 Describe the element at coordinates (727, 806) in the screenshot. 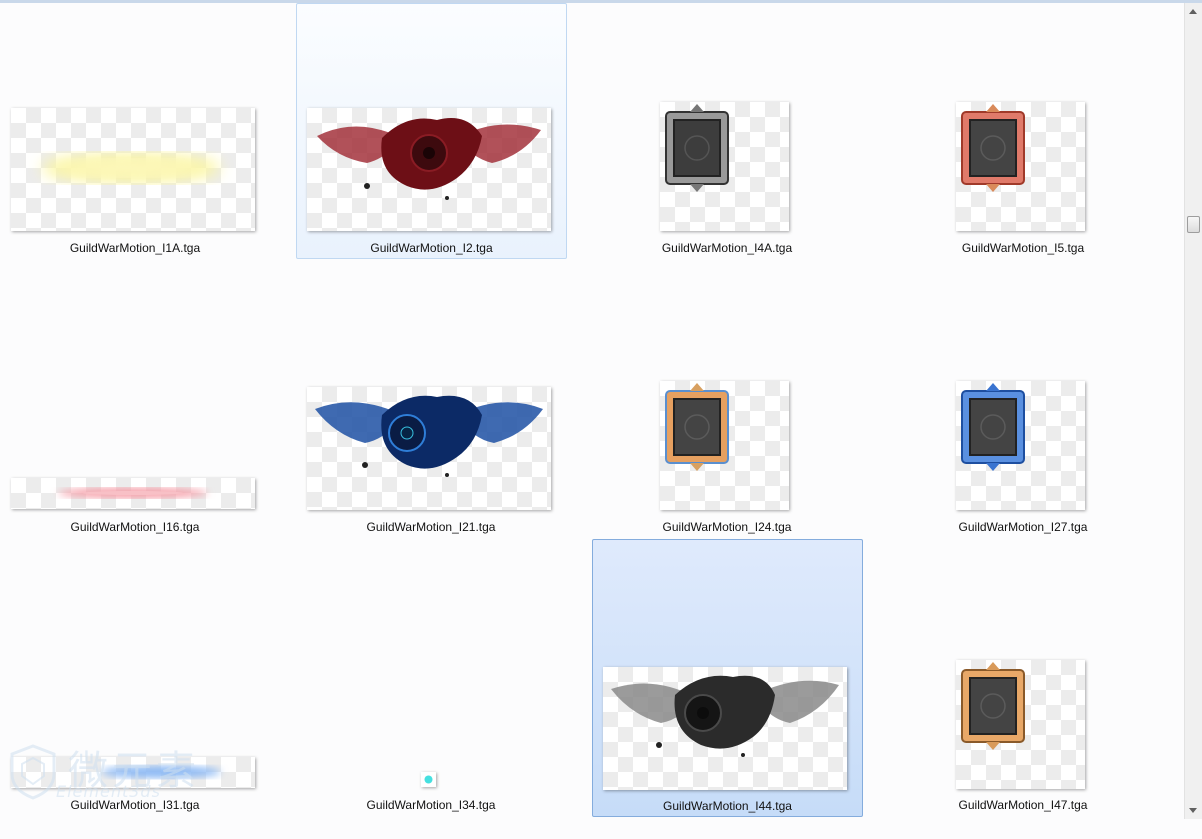

I see `file-name: GuildWarMotion_I44.tga` at that location.